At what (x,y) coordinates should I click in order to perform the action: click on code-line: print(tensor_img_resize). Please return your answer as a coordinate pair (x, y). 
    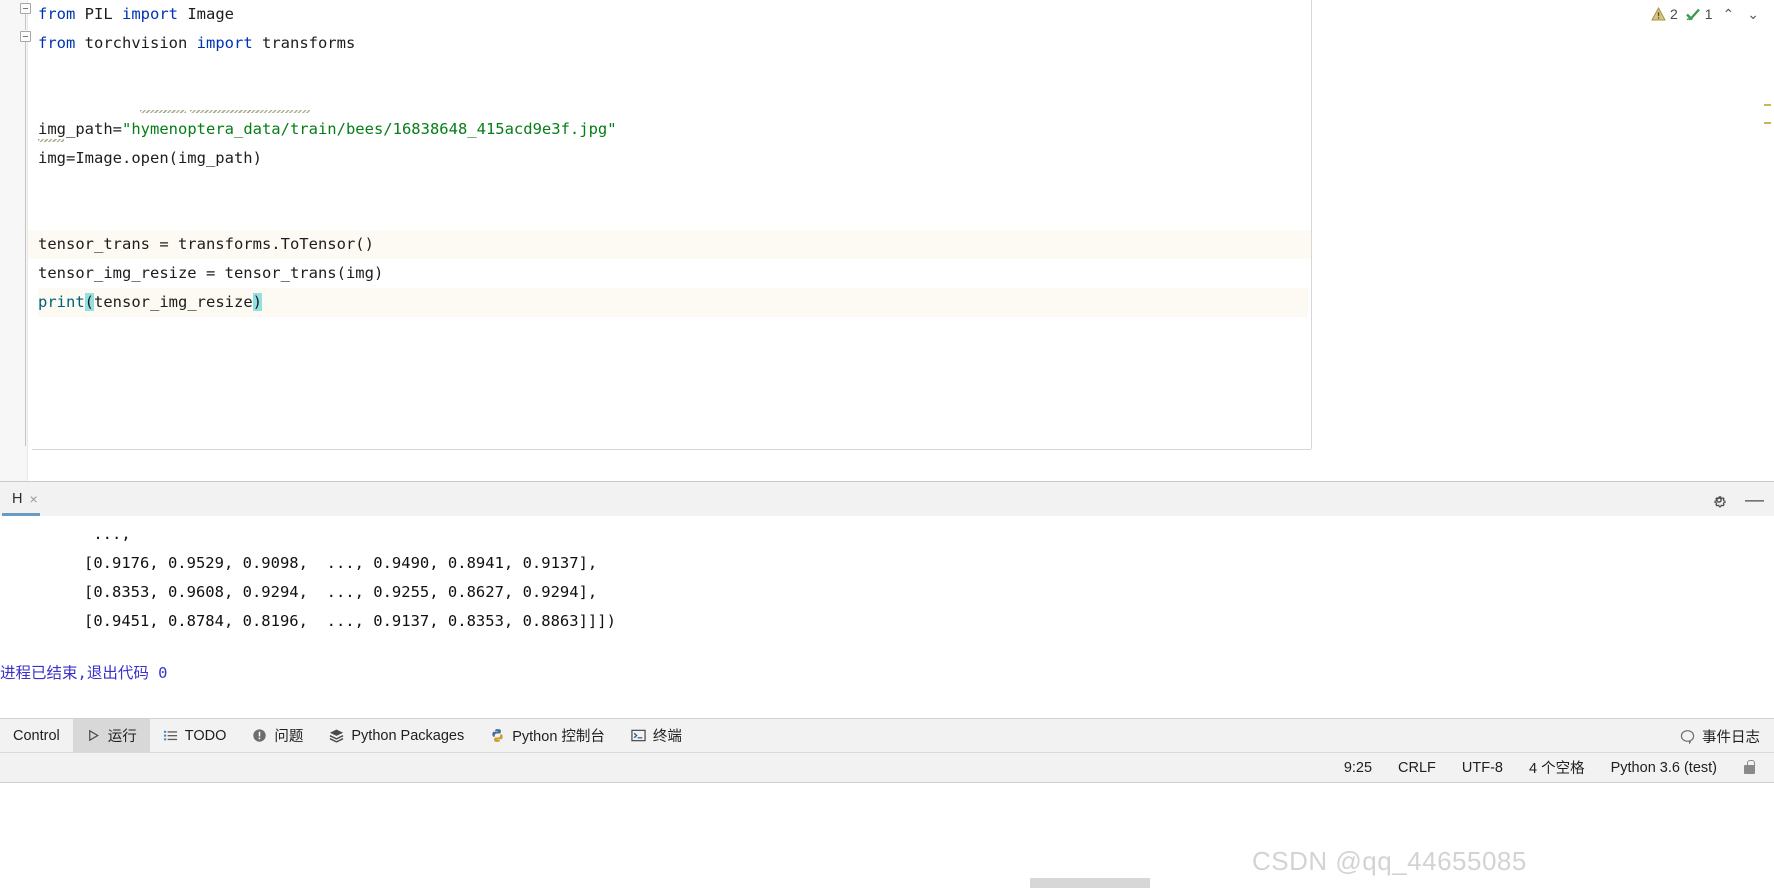
    Looking at the image, I should click on (673, 302).